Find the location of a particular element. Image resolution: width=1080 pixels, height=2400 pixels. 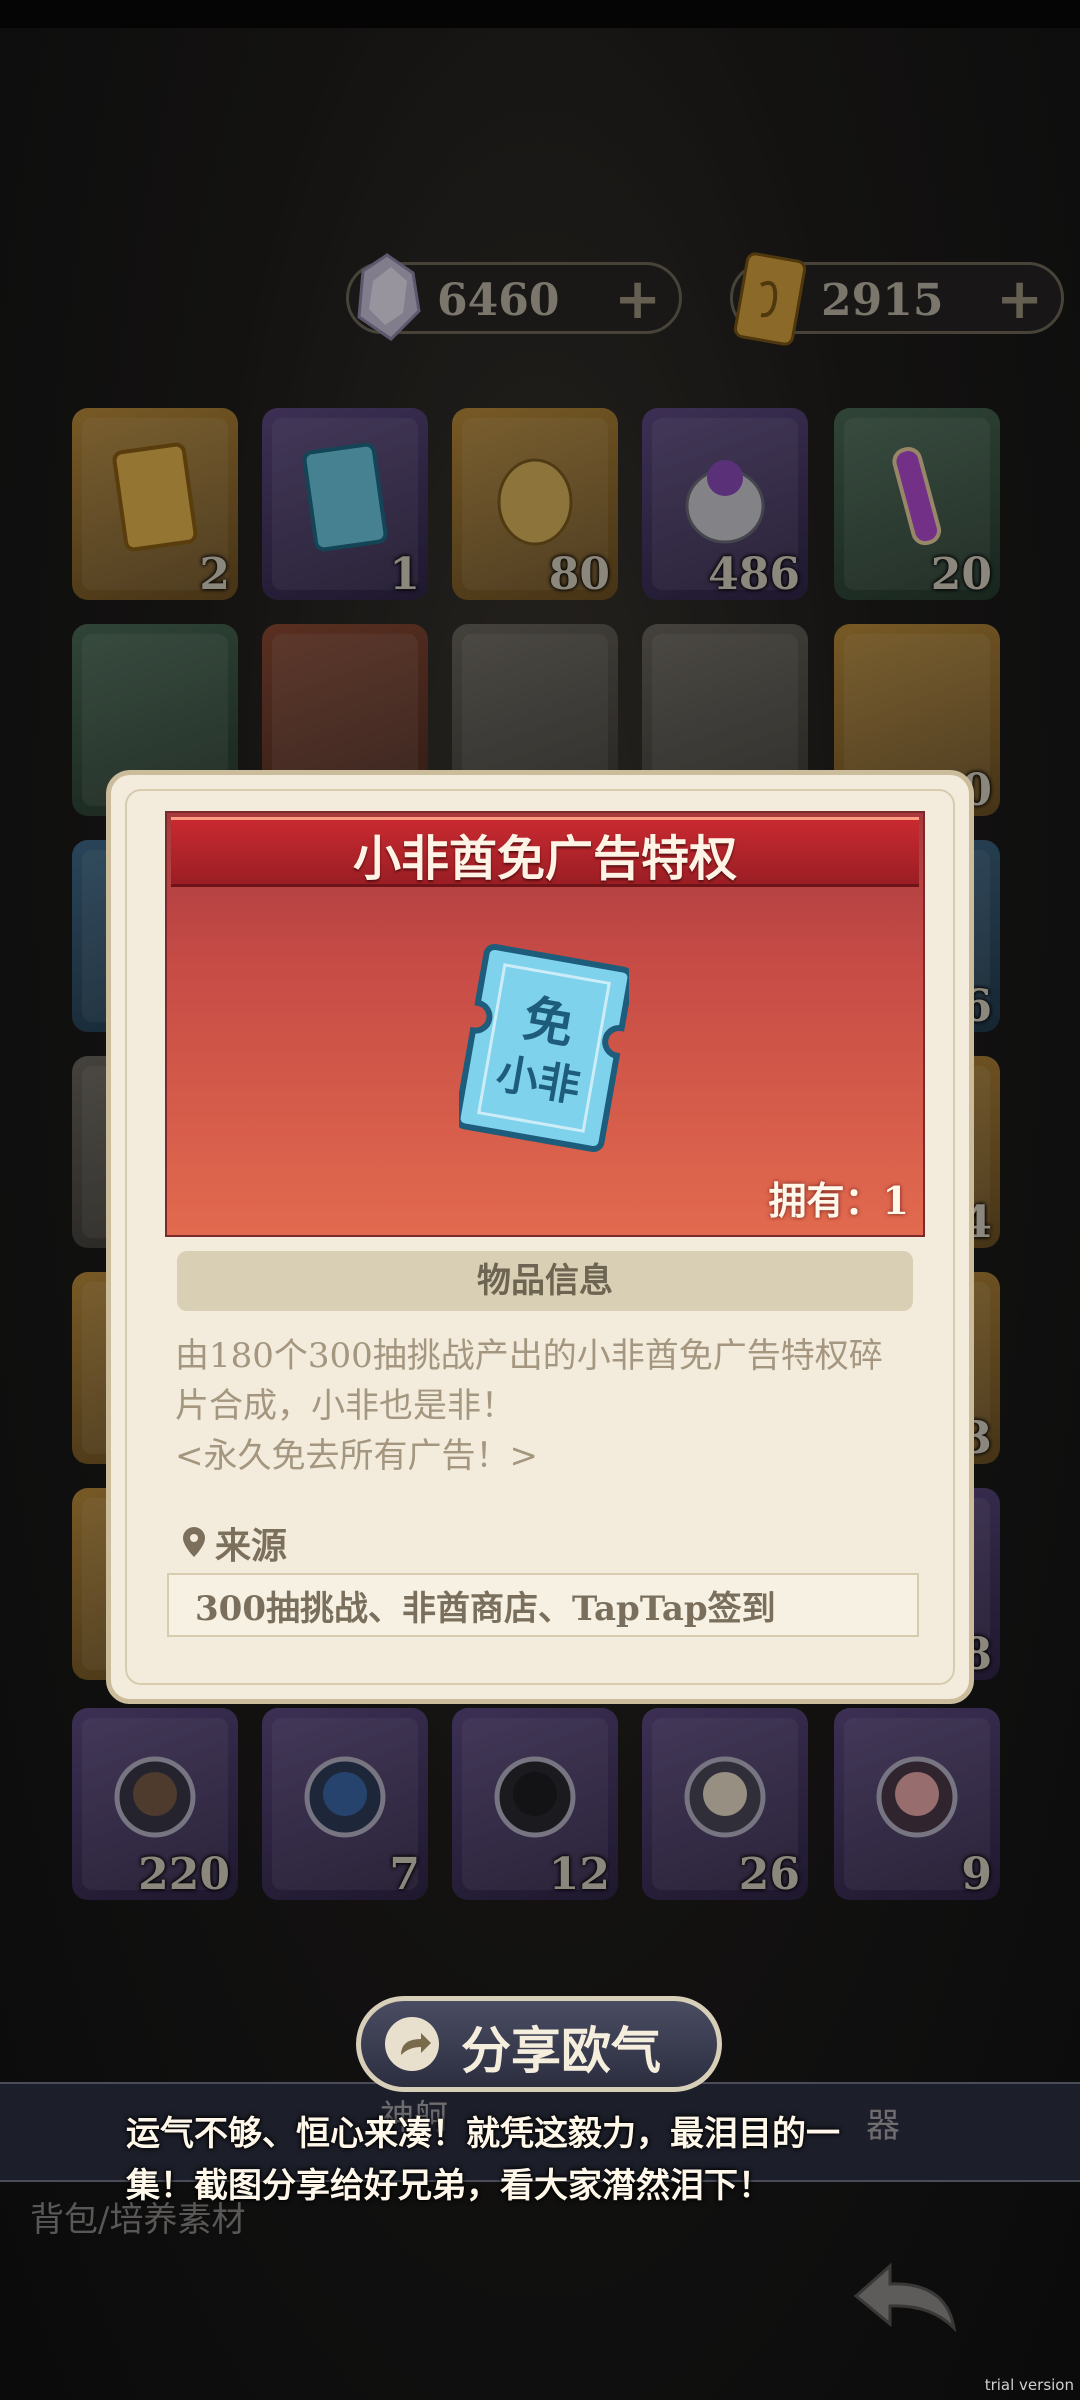

caption-line: 集！截图分享给好兄弟，看大家潸然泪下！ is located at coordinates (449, 2186).